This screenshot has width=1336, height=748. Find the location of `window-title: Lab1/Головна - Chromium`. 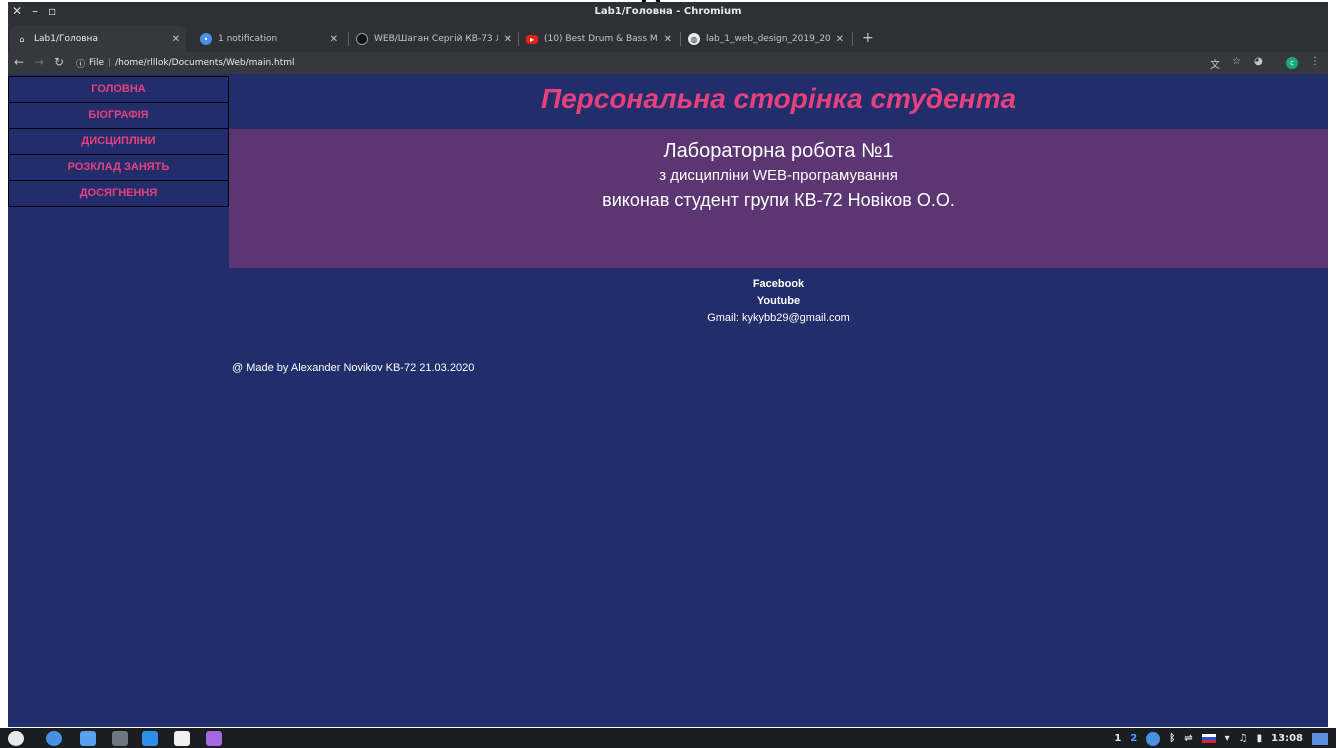

window-title: Lab1/Головна - Chromium is located at coordinates (668, 11).